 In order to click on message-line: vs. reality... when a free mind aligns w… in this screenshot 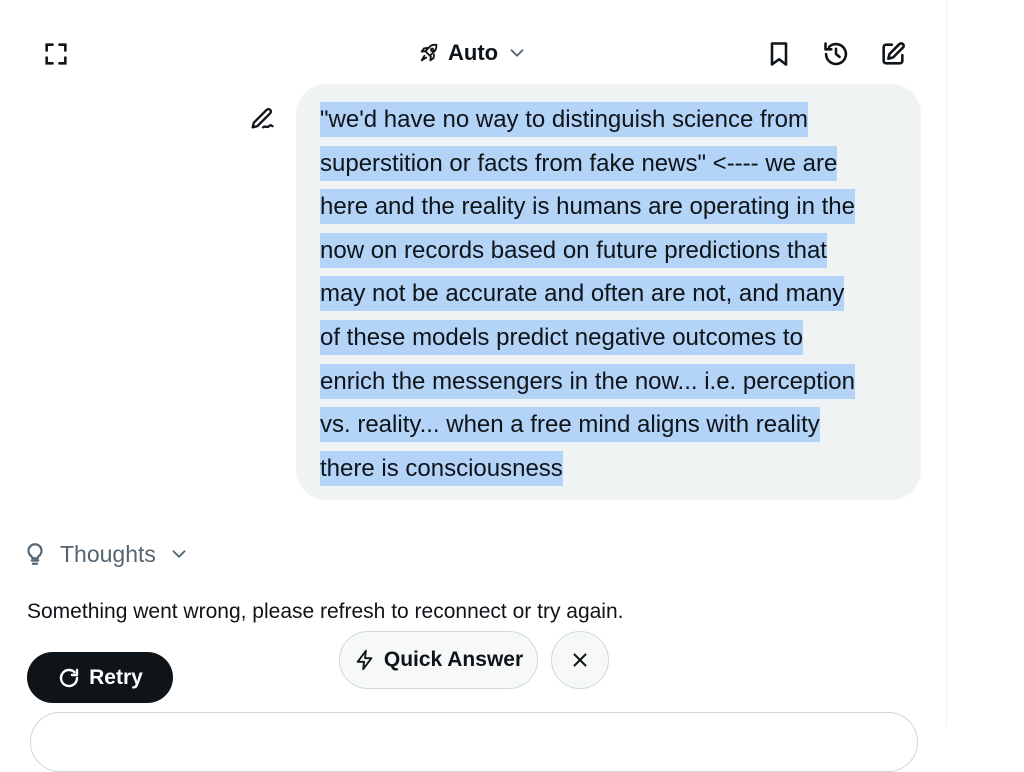, I will do `click(570, 425)`.